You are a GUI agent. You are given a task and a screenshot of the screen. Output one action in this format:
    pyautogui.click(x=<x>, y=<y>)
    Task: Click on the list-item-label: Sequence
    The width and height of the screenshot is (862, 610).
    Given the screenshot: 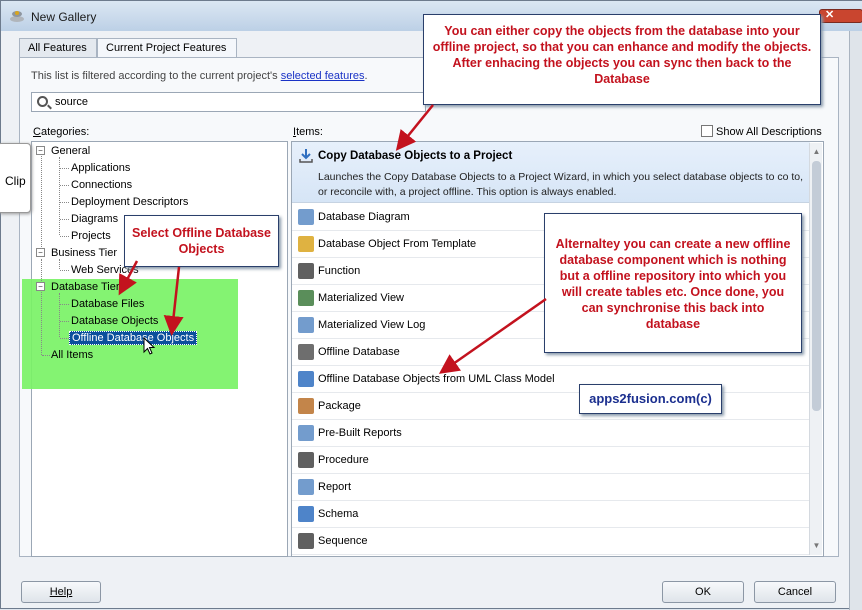 What is the action you would take?
    pyautogui.click(x=343, y=541)
    